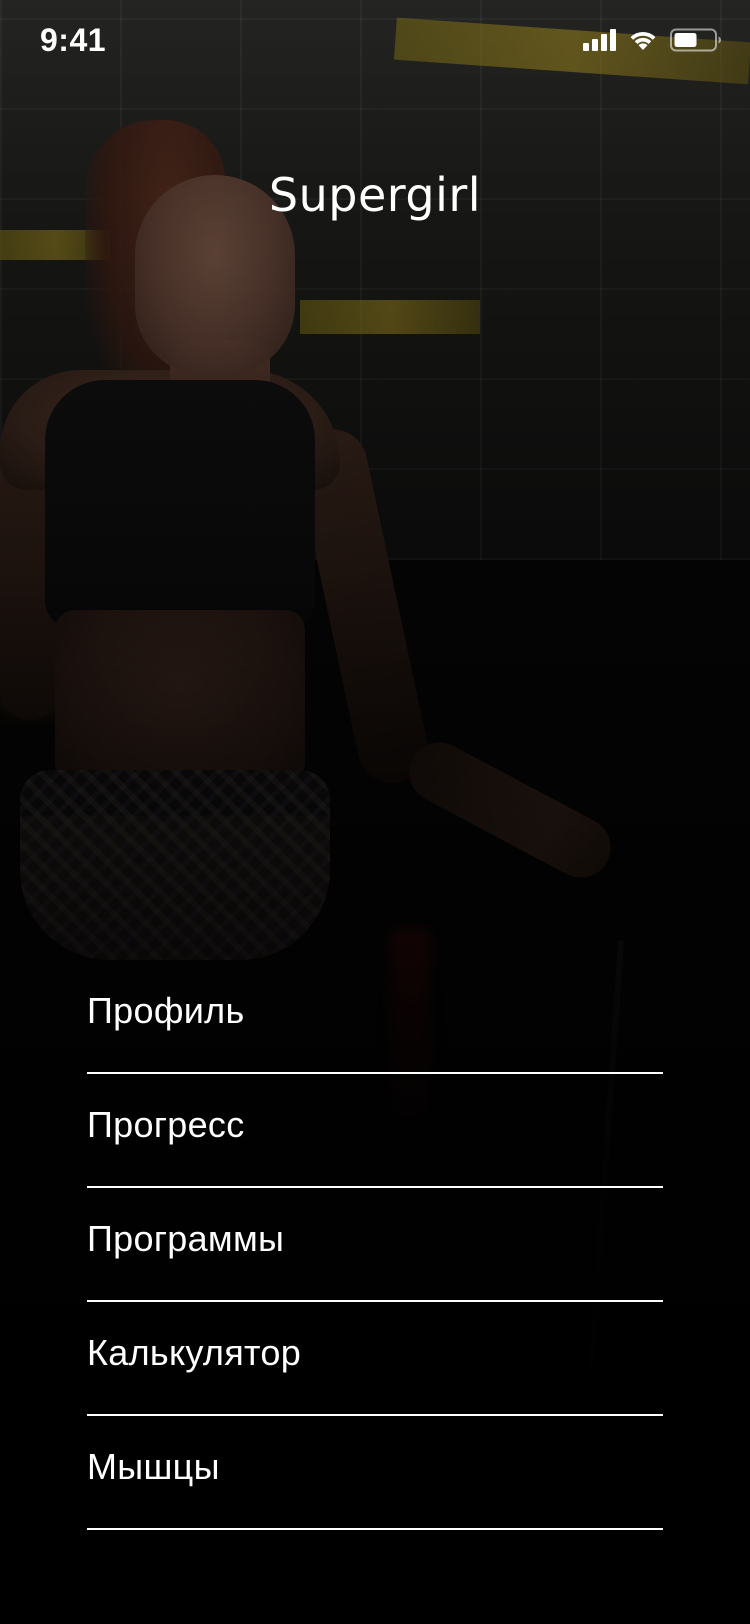 This screenshot has width=750, height=1624. Describe the element at coordinates (375, 1131) in the screenshot. I see `menu-item-progress: Прогресс` at that location.